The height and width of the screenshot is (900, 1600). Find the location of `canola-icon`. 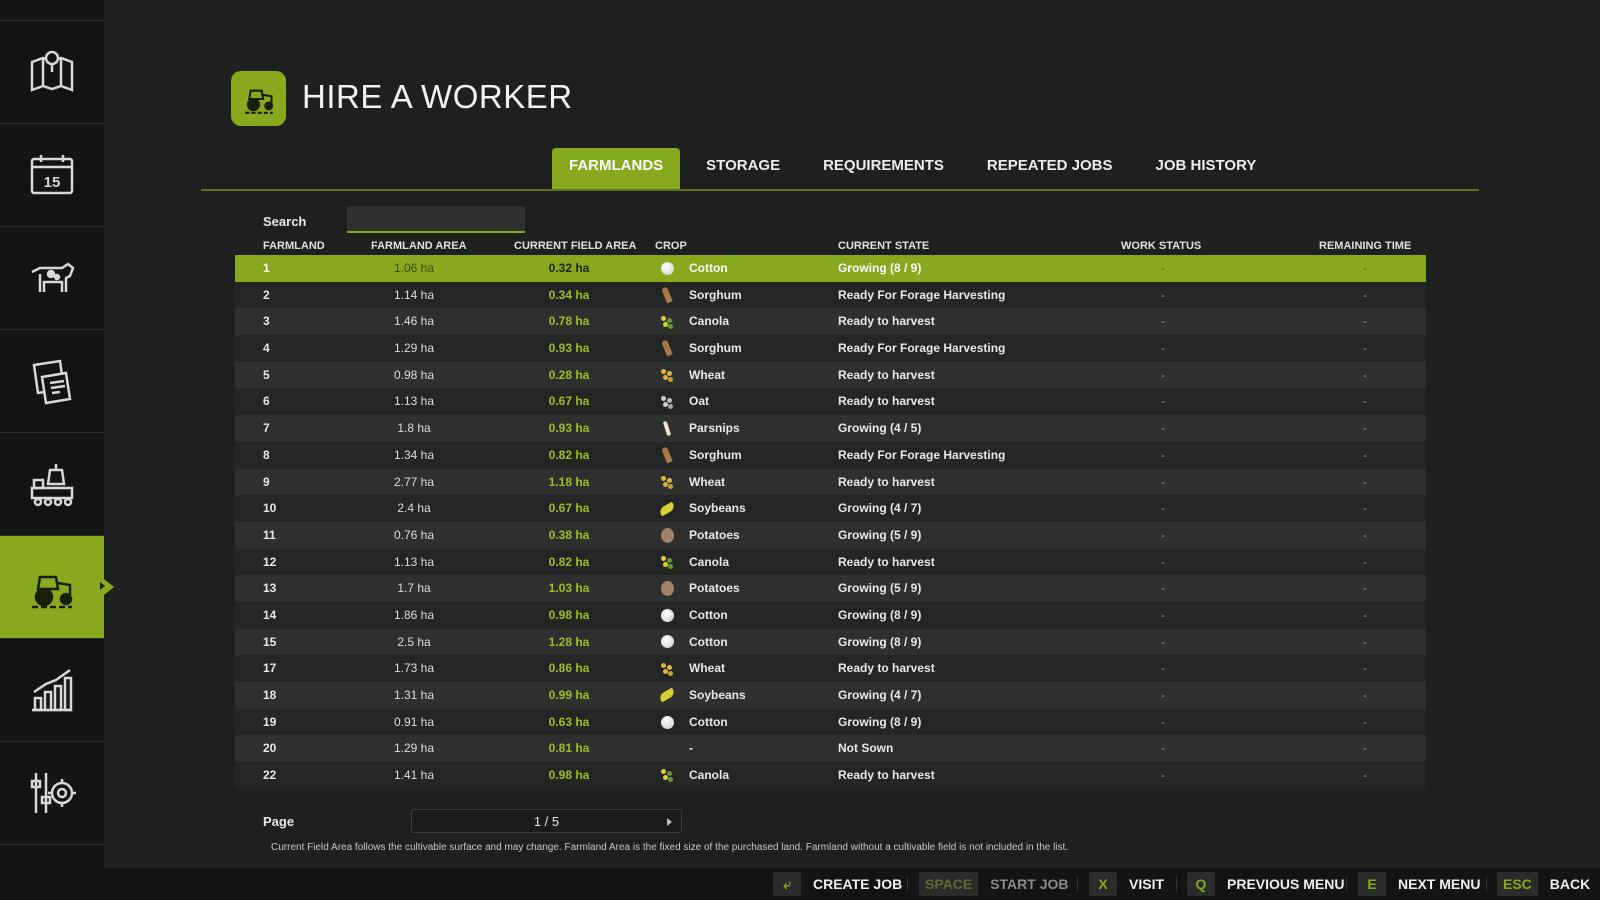

canola-icon is located at coordinates (667, 775).